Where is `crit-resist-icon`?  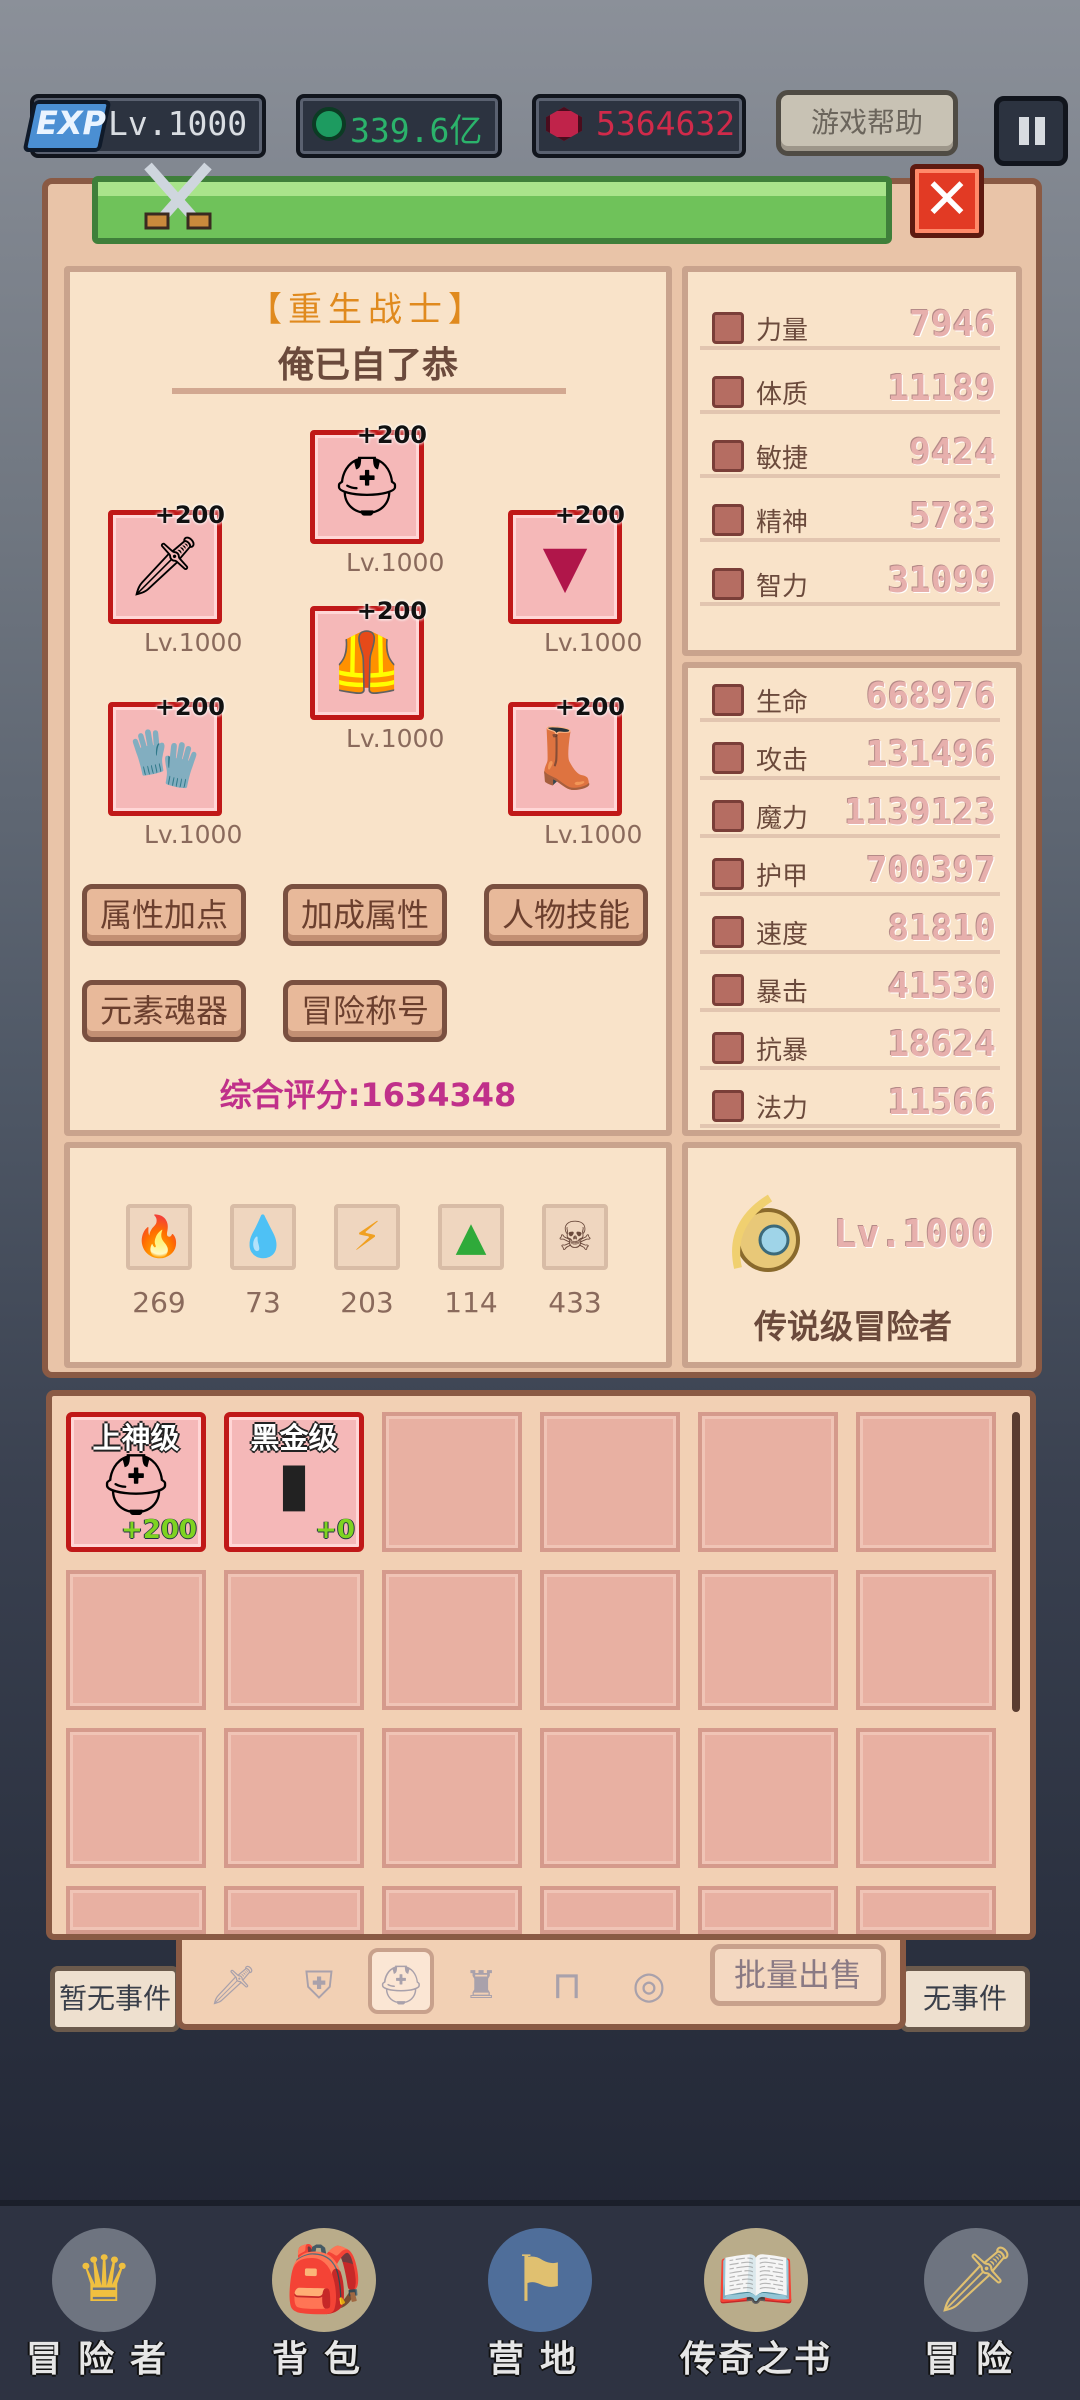
crit-resist-icon is located at coordinates (728, 1048).